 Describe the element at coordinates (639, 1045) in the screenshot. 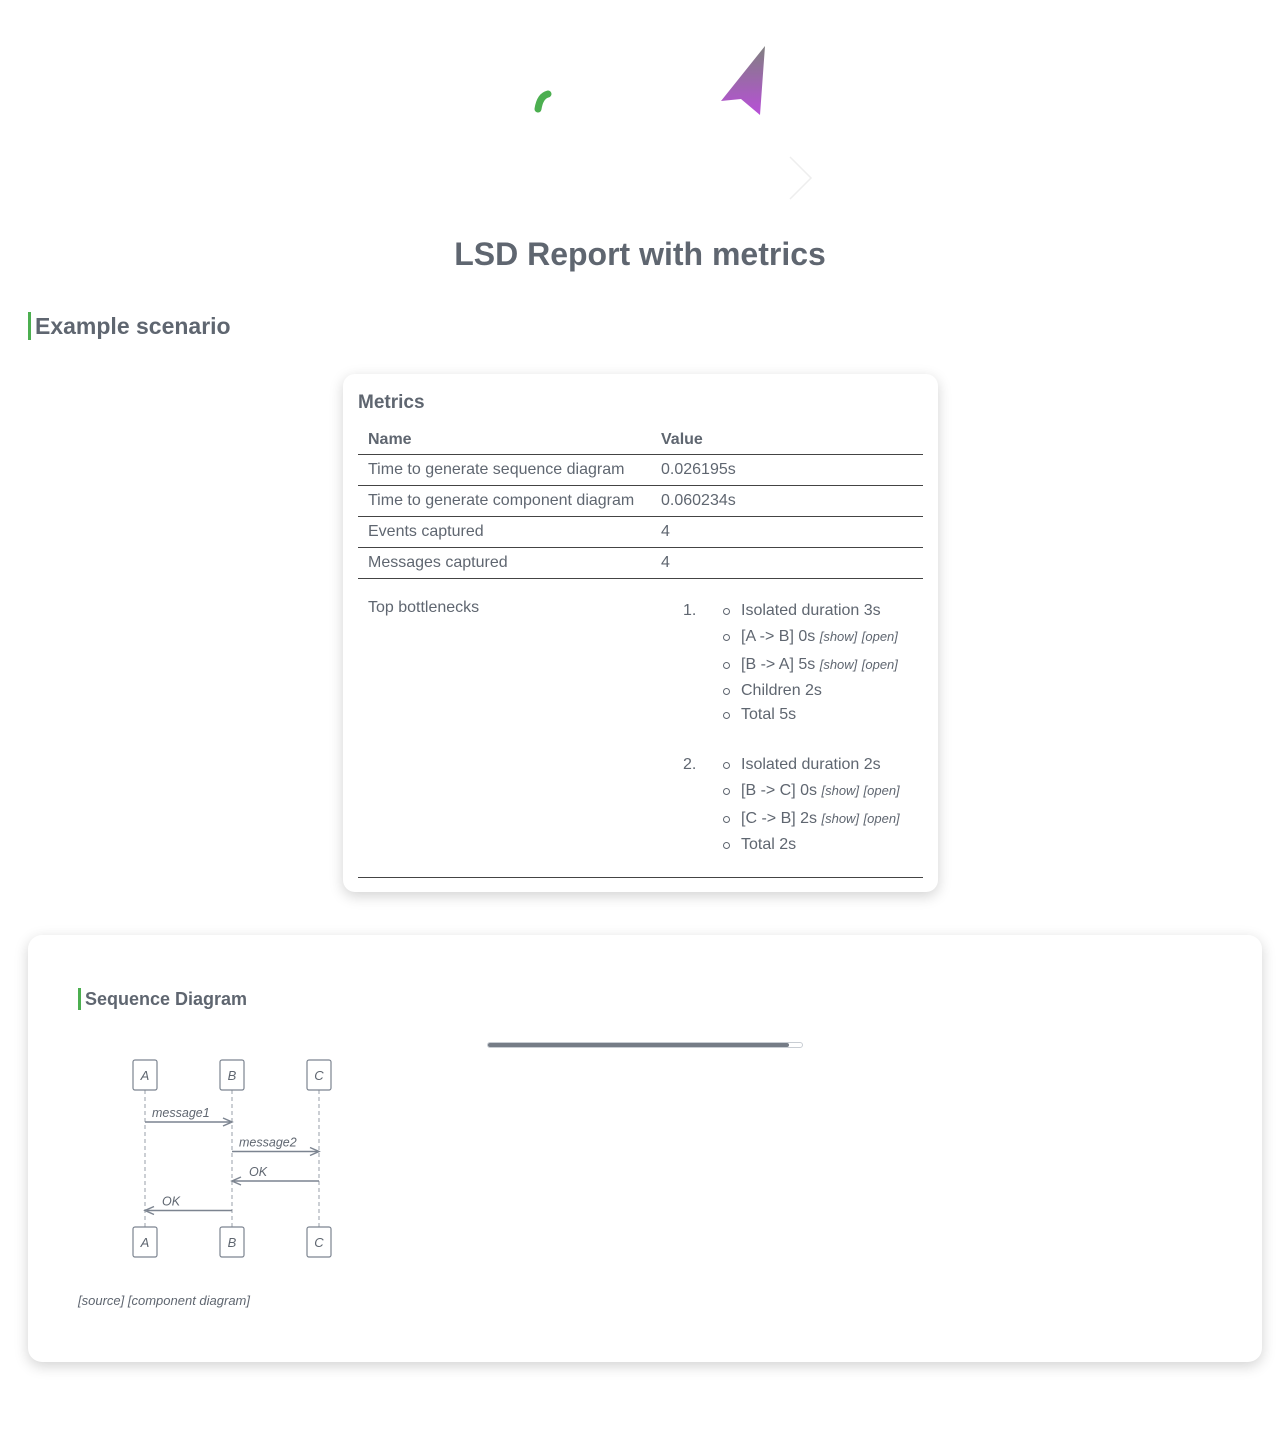

I see `progress-fill` at that location.